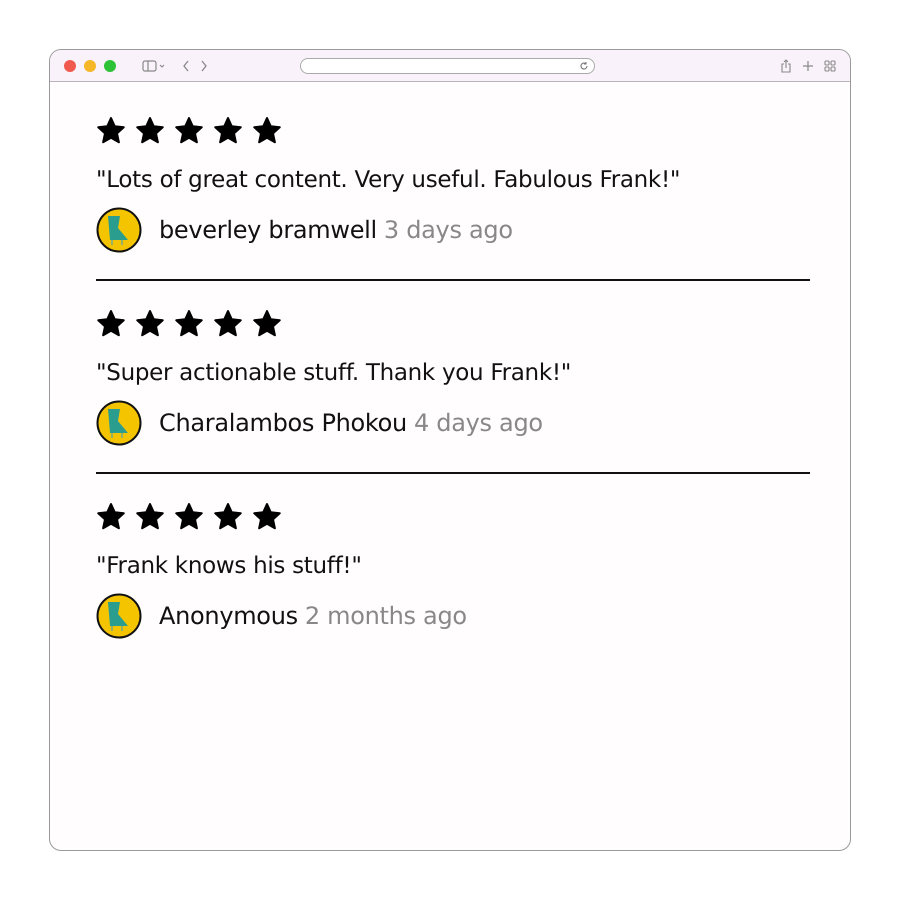  What do you see at coordinates (90, 66) in the screenshot?
I see `minimize-button` at bounding box center [90, 66].